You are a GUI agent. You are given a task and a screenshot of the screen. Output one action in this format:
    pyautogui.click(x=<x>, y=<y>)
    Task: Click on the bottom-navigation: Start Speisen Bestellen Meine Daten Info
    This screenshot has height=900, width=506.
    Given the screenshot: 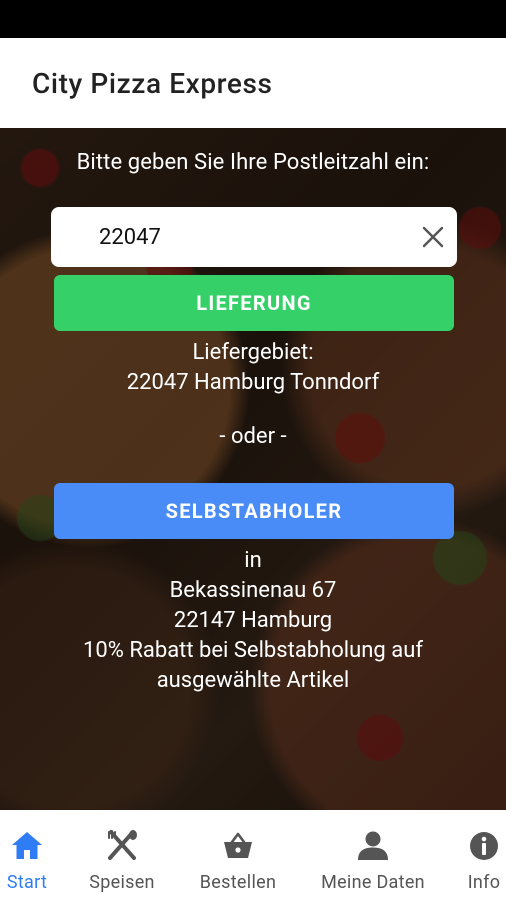 What is the action you would take?
    pyautogui.click(x=253, y=855)
    